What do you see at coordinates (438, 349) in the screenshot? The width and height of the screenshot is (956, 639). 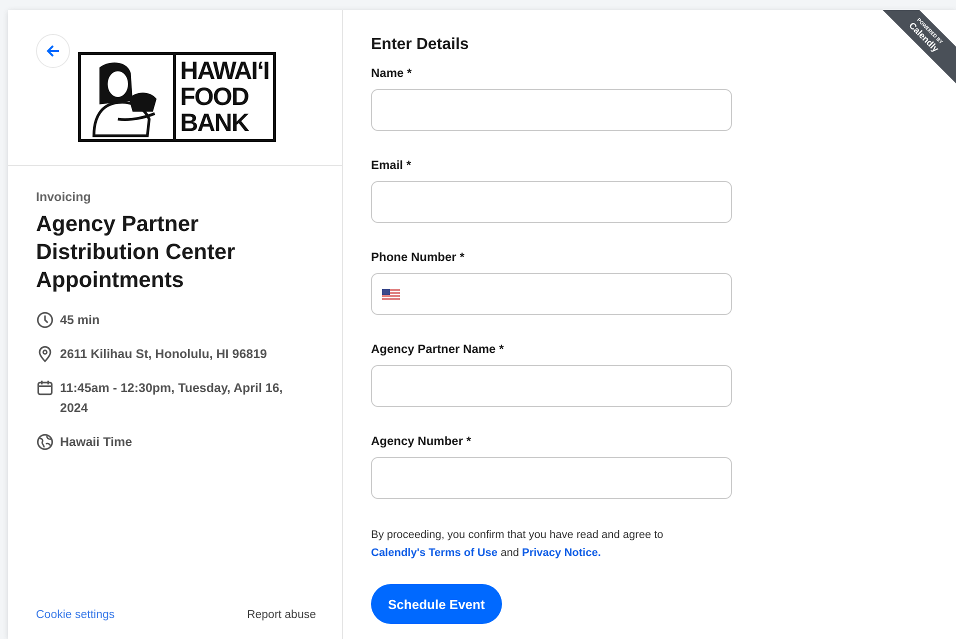 I see `field-label: Agency Partner Name *` at bounding box center [438, 349].